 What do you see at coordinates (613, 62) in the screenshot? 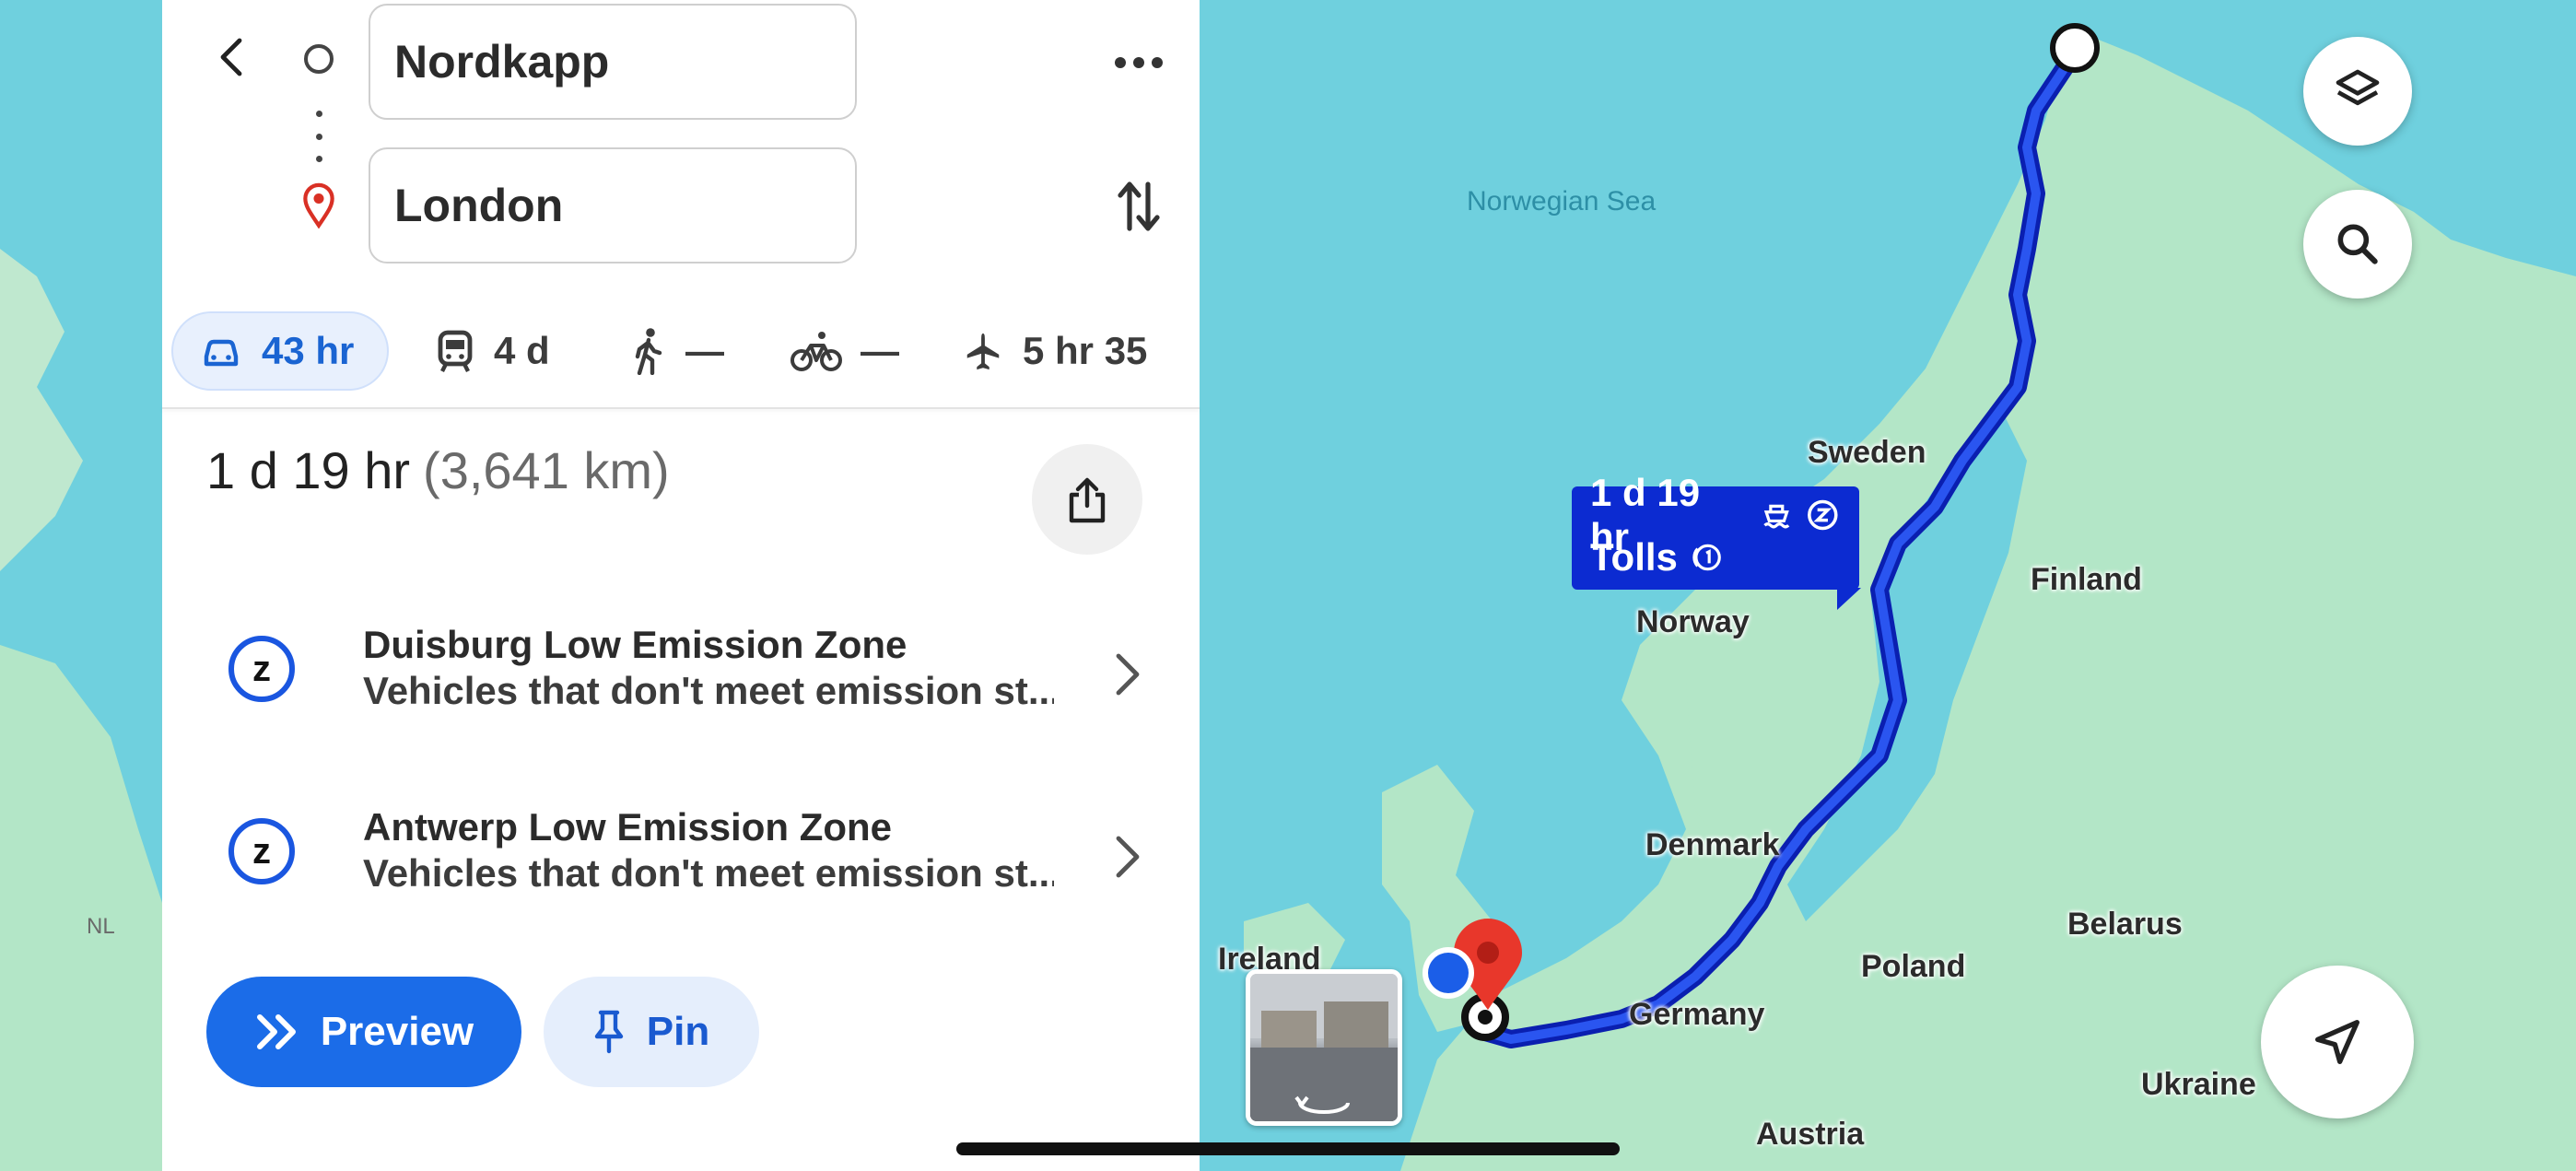
I see `origin-input: Nordkapp` at bounding box center [613, 62].